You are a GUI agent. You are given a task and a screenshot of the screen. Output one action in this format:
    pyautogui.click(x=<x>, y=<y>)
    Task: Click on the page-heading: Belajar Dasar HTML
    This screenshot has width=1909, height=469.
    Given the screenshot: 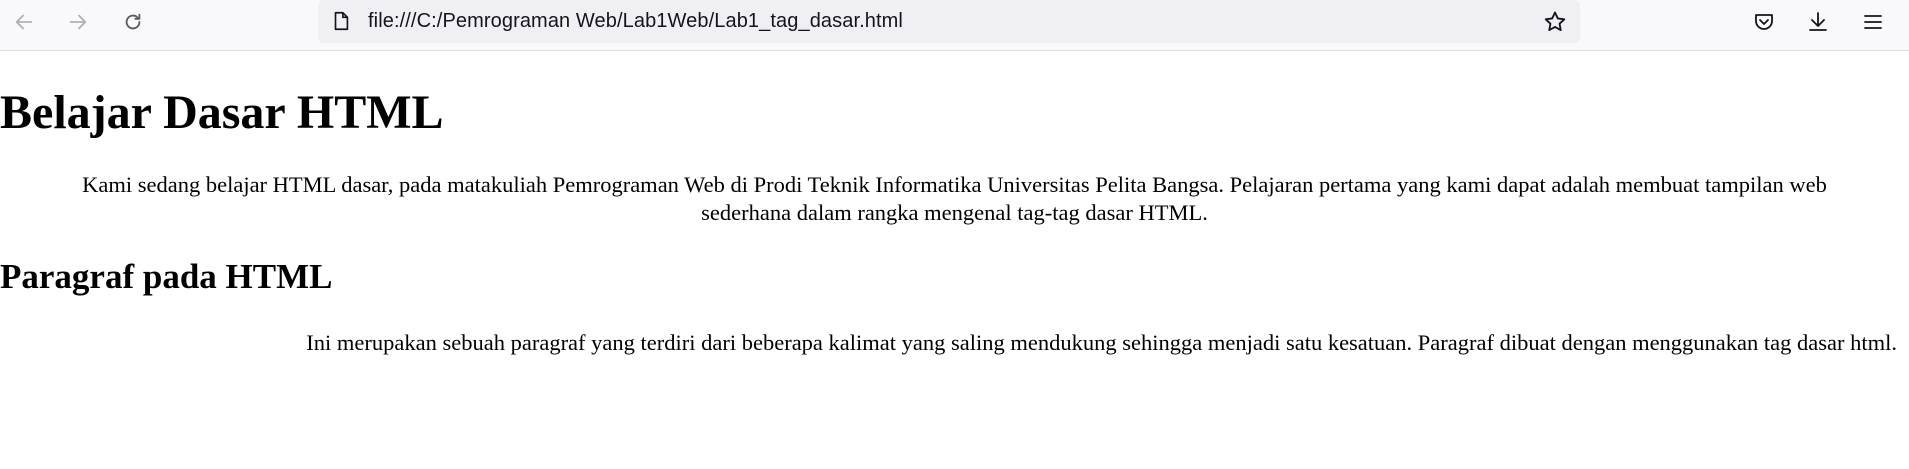 What is the action you would take?
    pyautogui.click(x=222, y=112)
    